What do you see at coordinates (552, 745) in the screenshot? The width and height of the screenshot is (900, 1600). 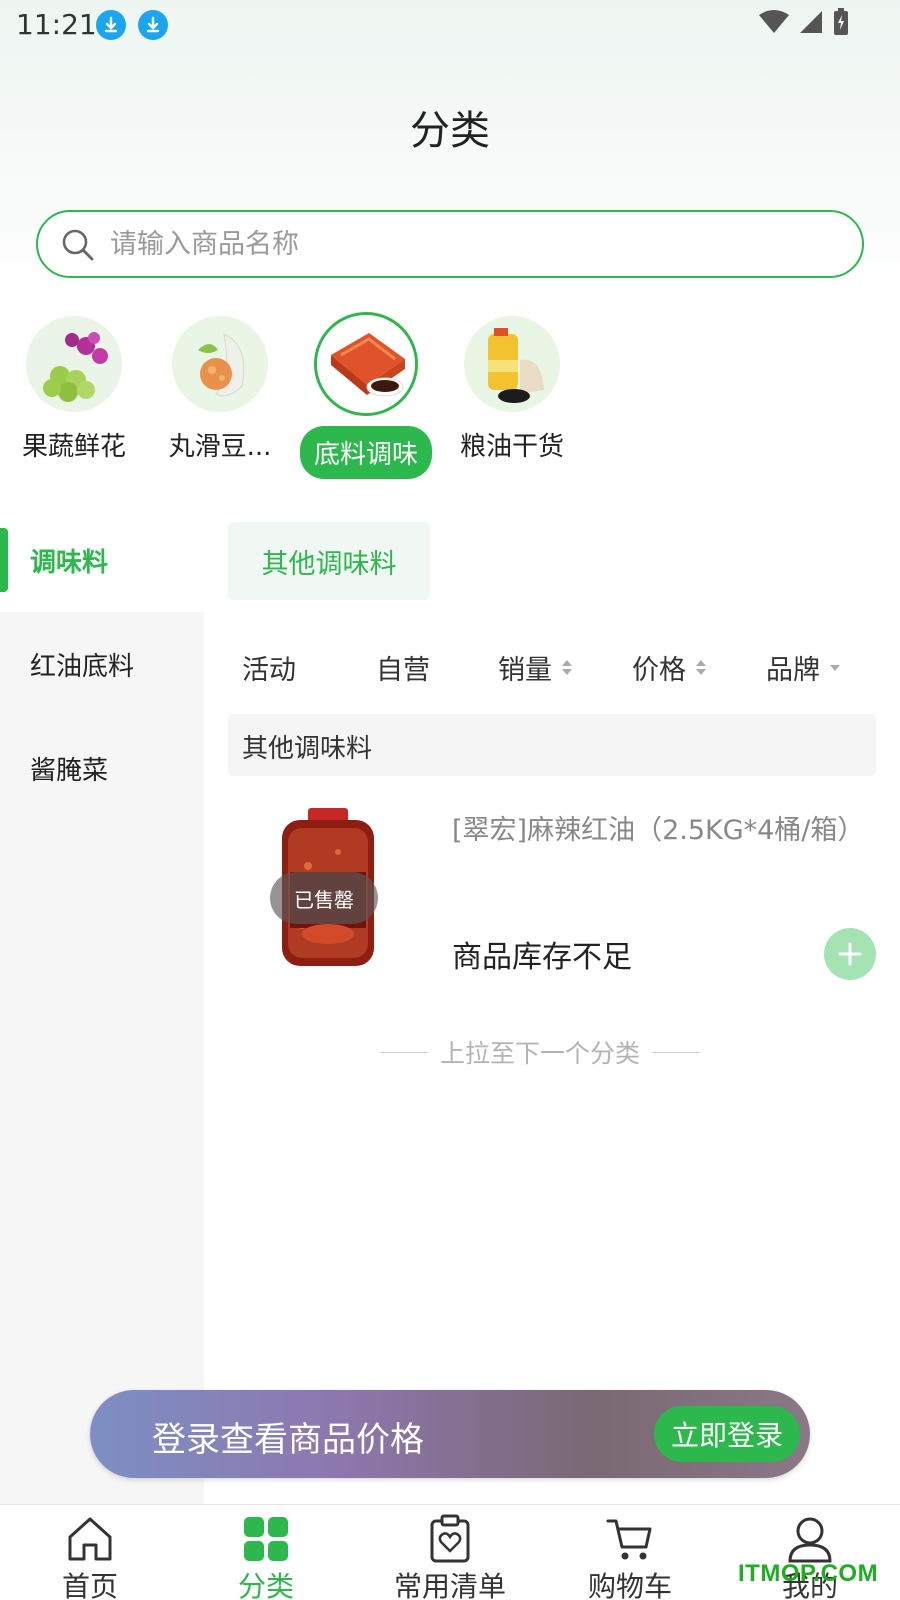 I see `section-header: 其他调味料` at bounding box center [552, 745].